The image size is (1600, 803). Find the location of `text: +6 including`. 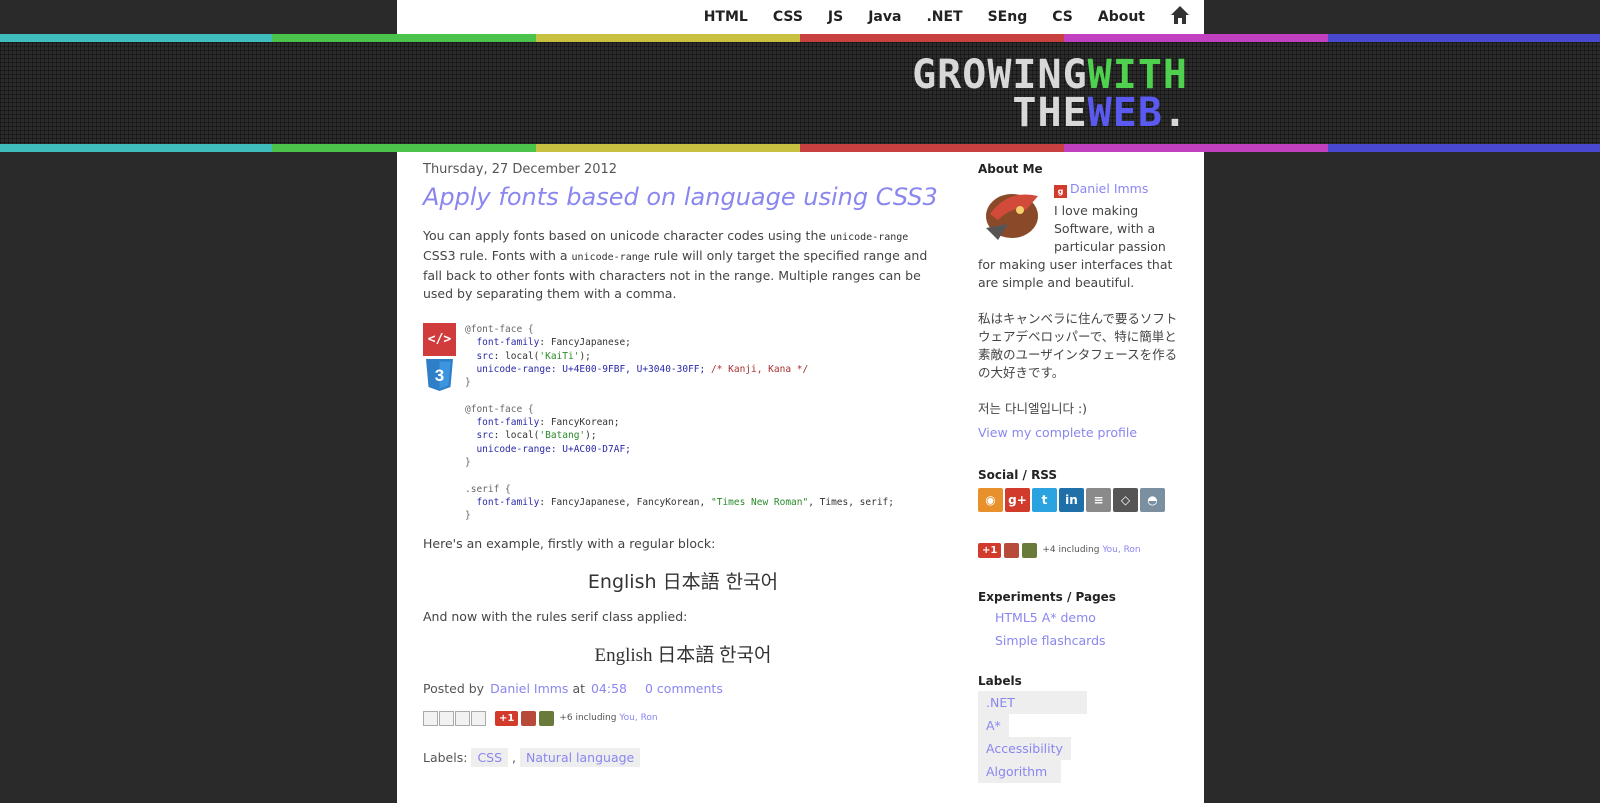

text: +6 including is located at coordinates (589, 718).